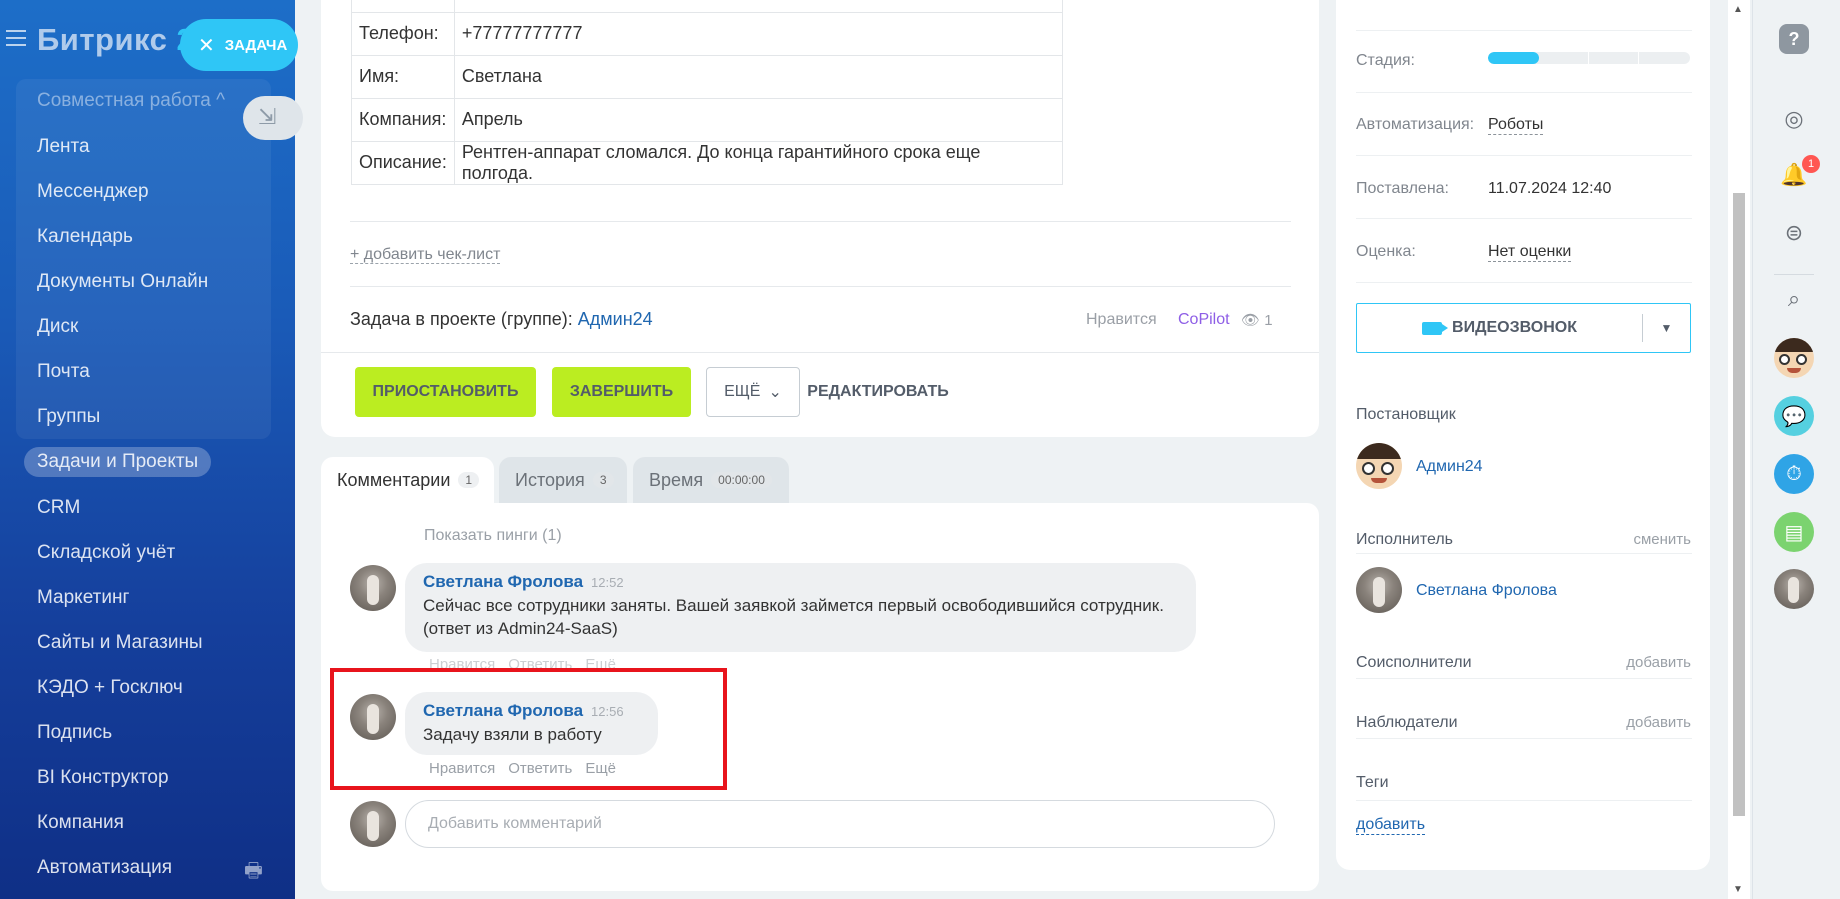 This screenshot has width=1840, height=899. Describe the element at coordinates (256, 45) in the screenshot. I see `task-pill-label: ЗАДАЧА` at that location.